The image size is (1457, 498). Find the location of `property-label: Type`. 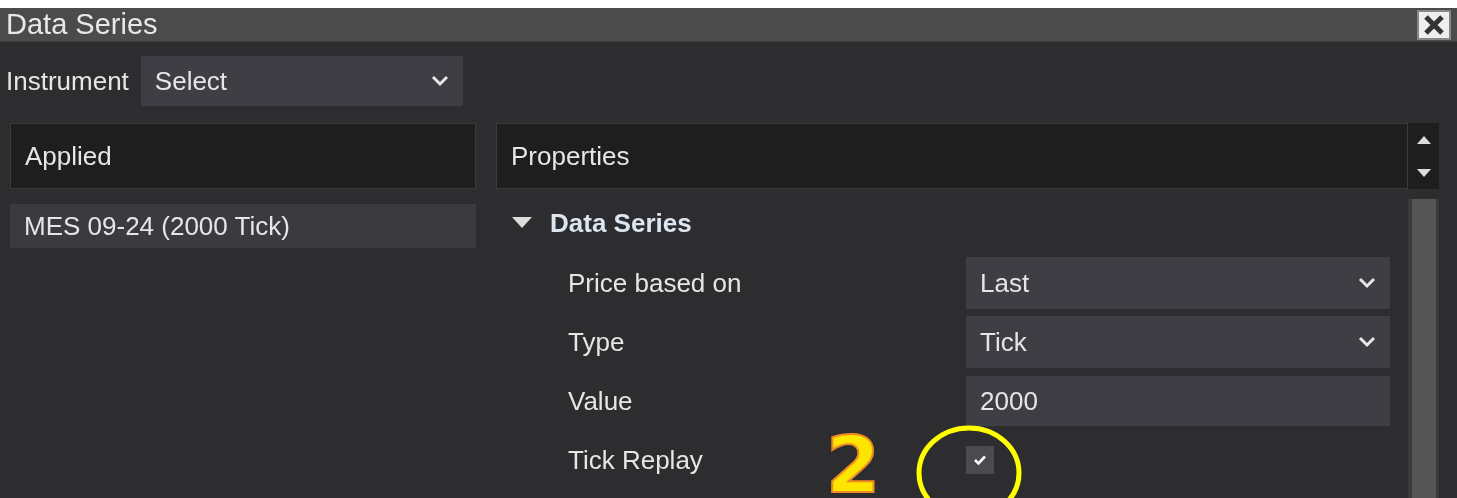

property-label: Type is located at coordinates (596, 342).